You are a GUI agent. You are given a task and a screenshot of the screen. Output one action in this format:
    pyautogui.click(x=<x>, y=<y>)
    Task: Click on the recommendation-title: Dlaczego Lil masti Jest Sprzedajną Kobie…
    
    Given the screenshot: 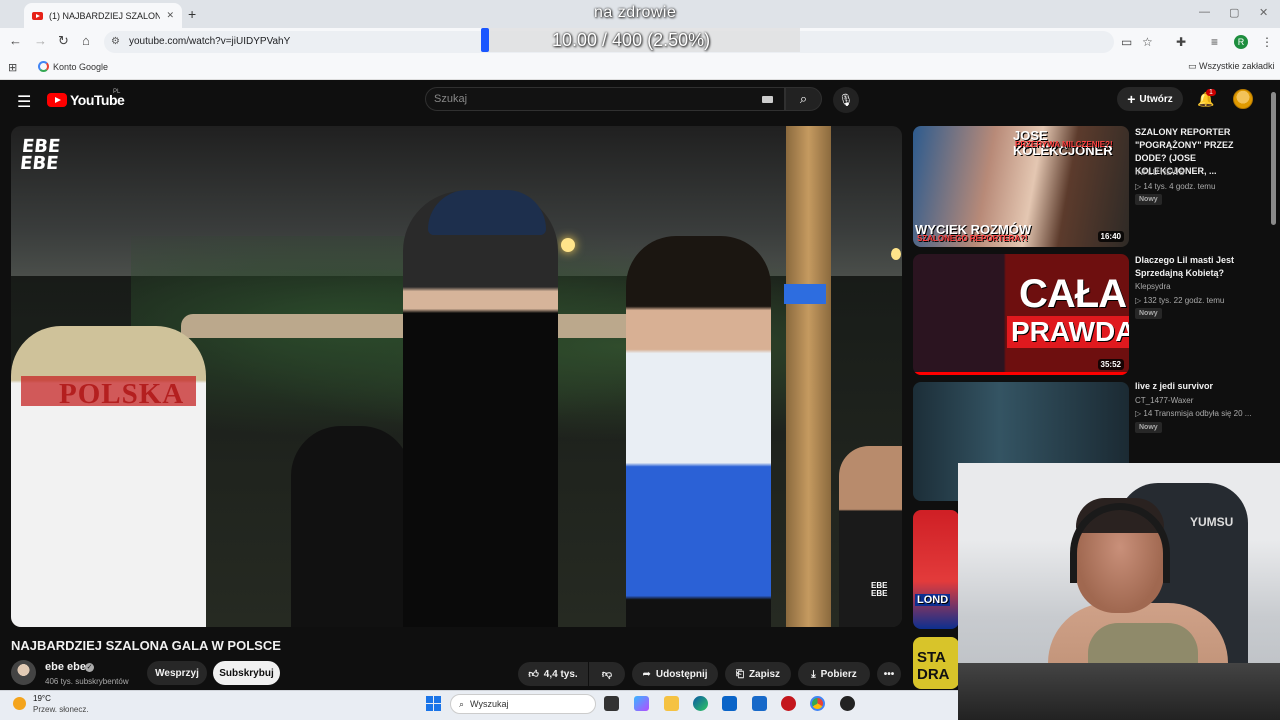 What is the action you would take?
    pyautogui.click(x=1199, y=267)
    